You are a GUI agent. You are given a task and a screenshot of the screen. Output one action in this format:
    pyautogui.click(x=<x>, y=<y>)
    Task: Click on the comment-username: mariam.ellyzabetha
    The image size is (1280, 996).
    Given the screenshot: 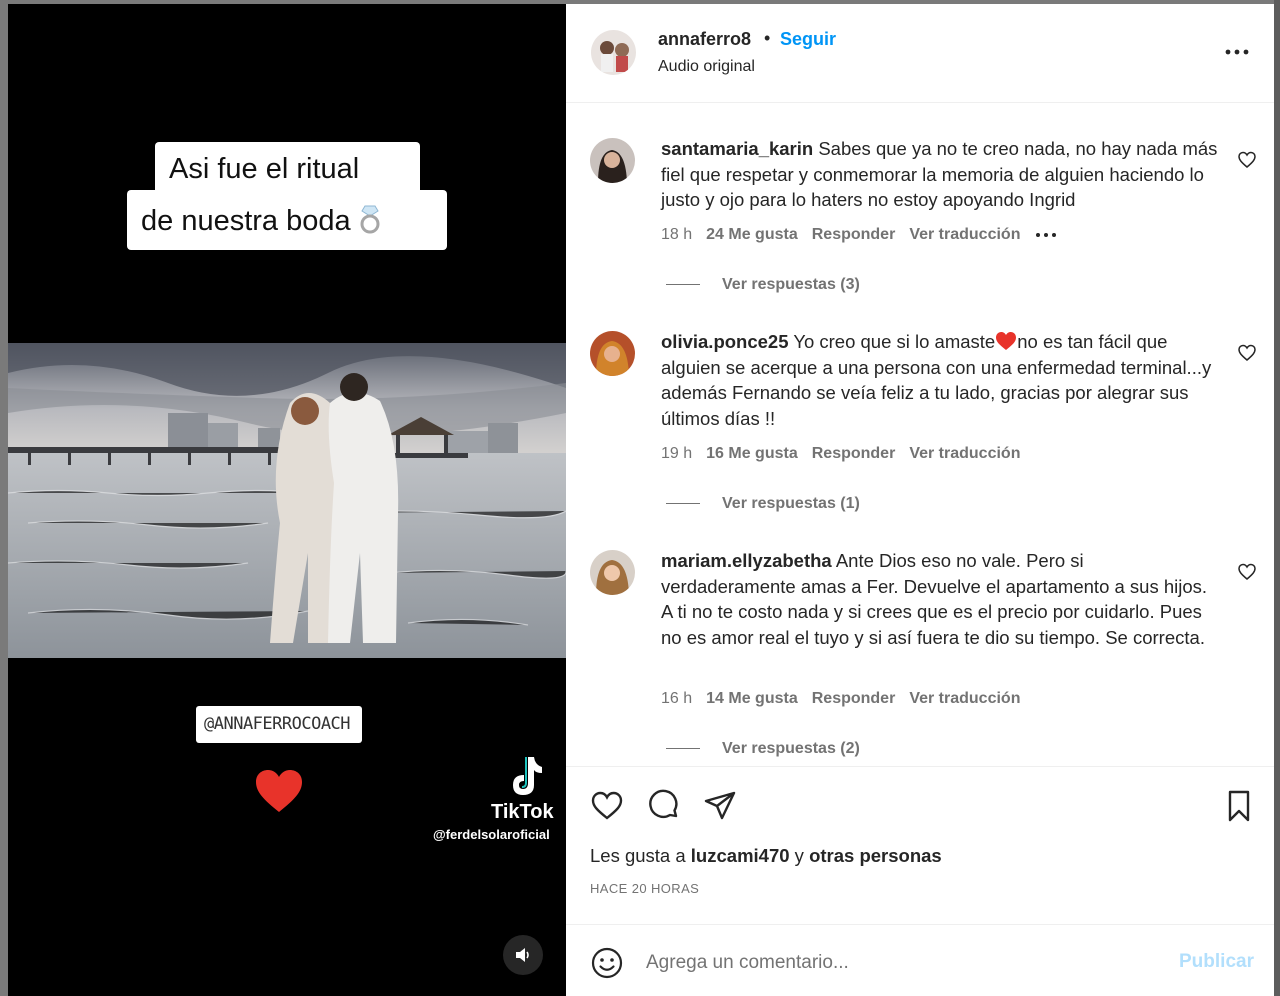 What is the action you would take?
    pyautogui.click(x=746, y=560)
    